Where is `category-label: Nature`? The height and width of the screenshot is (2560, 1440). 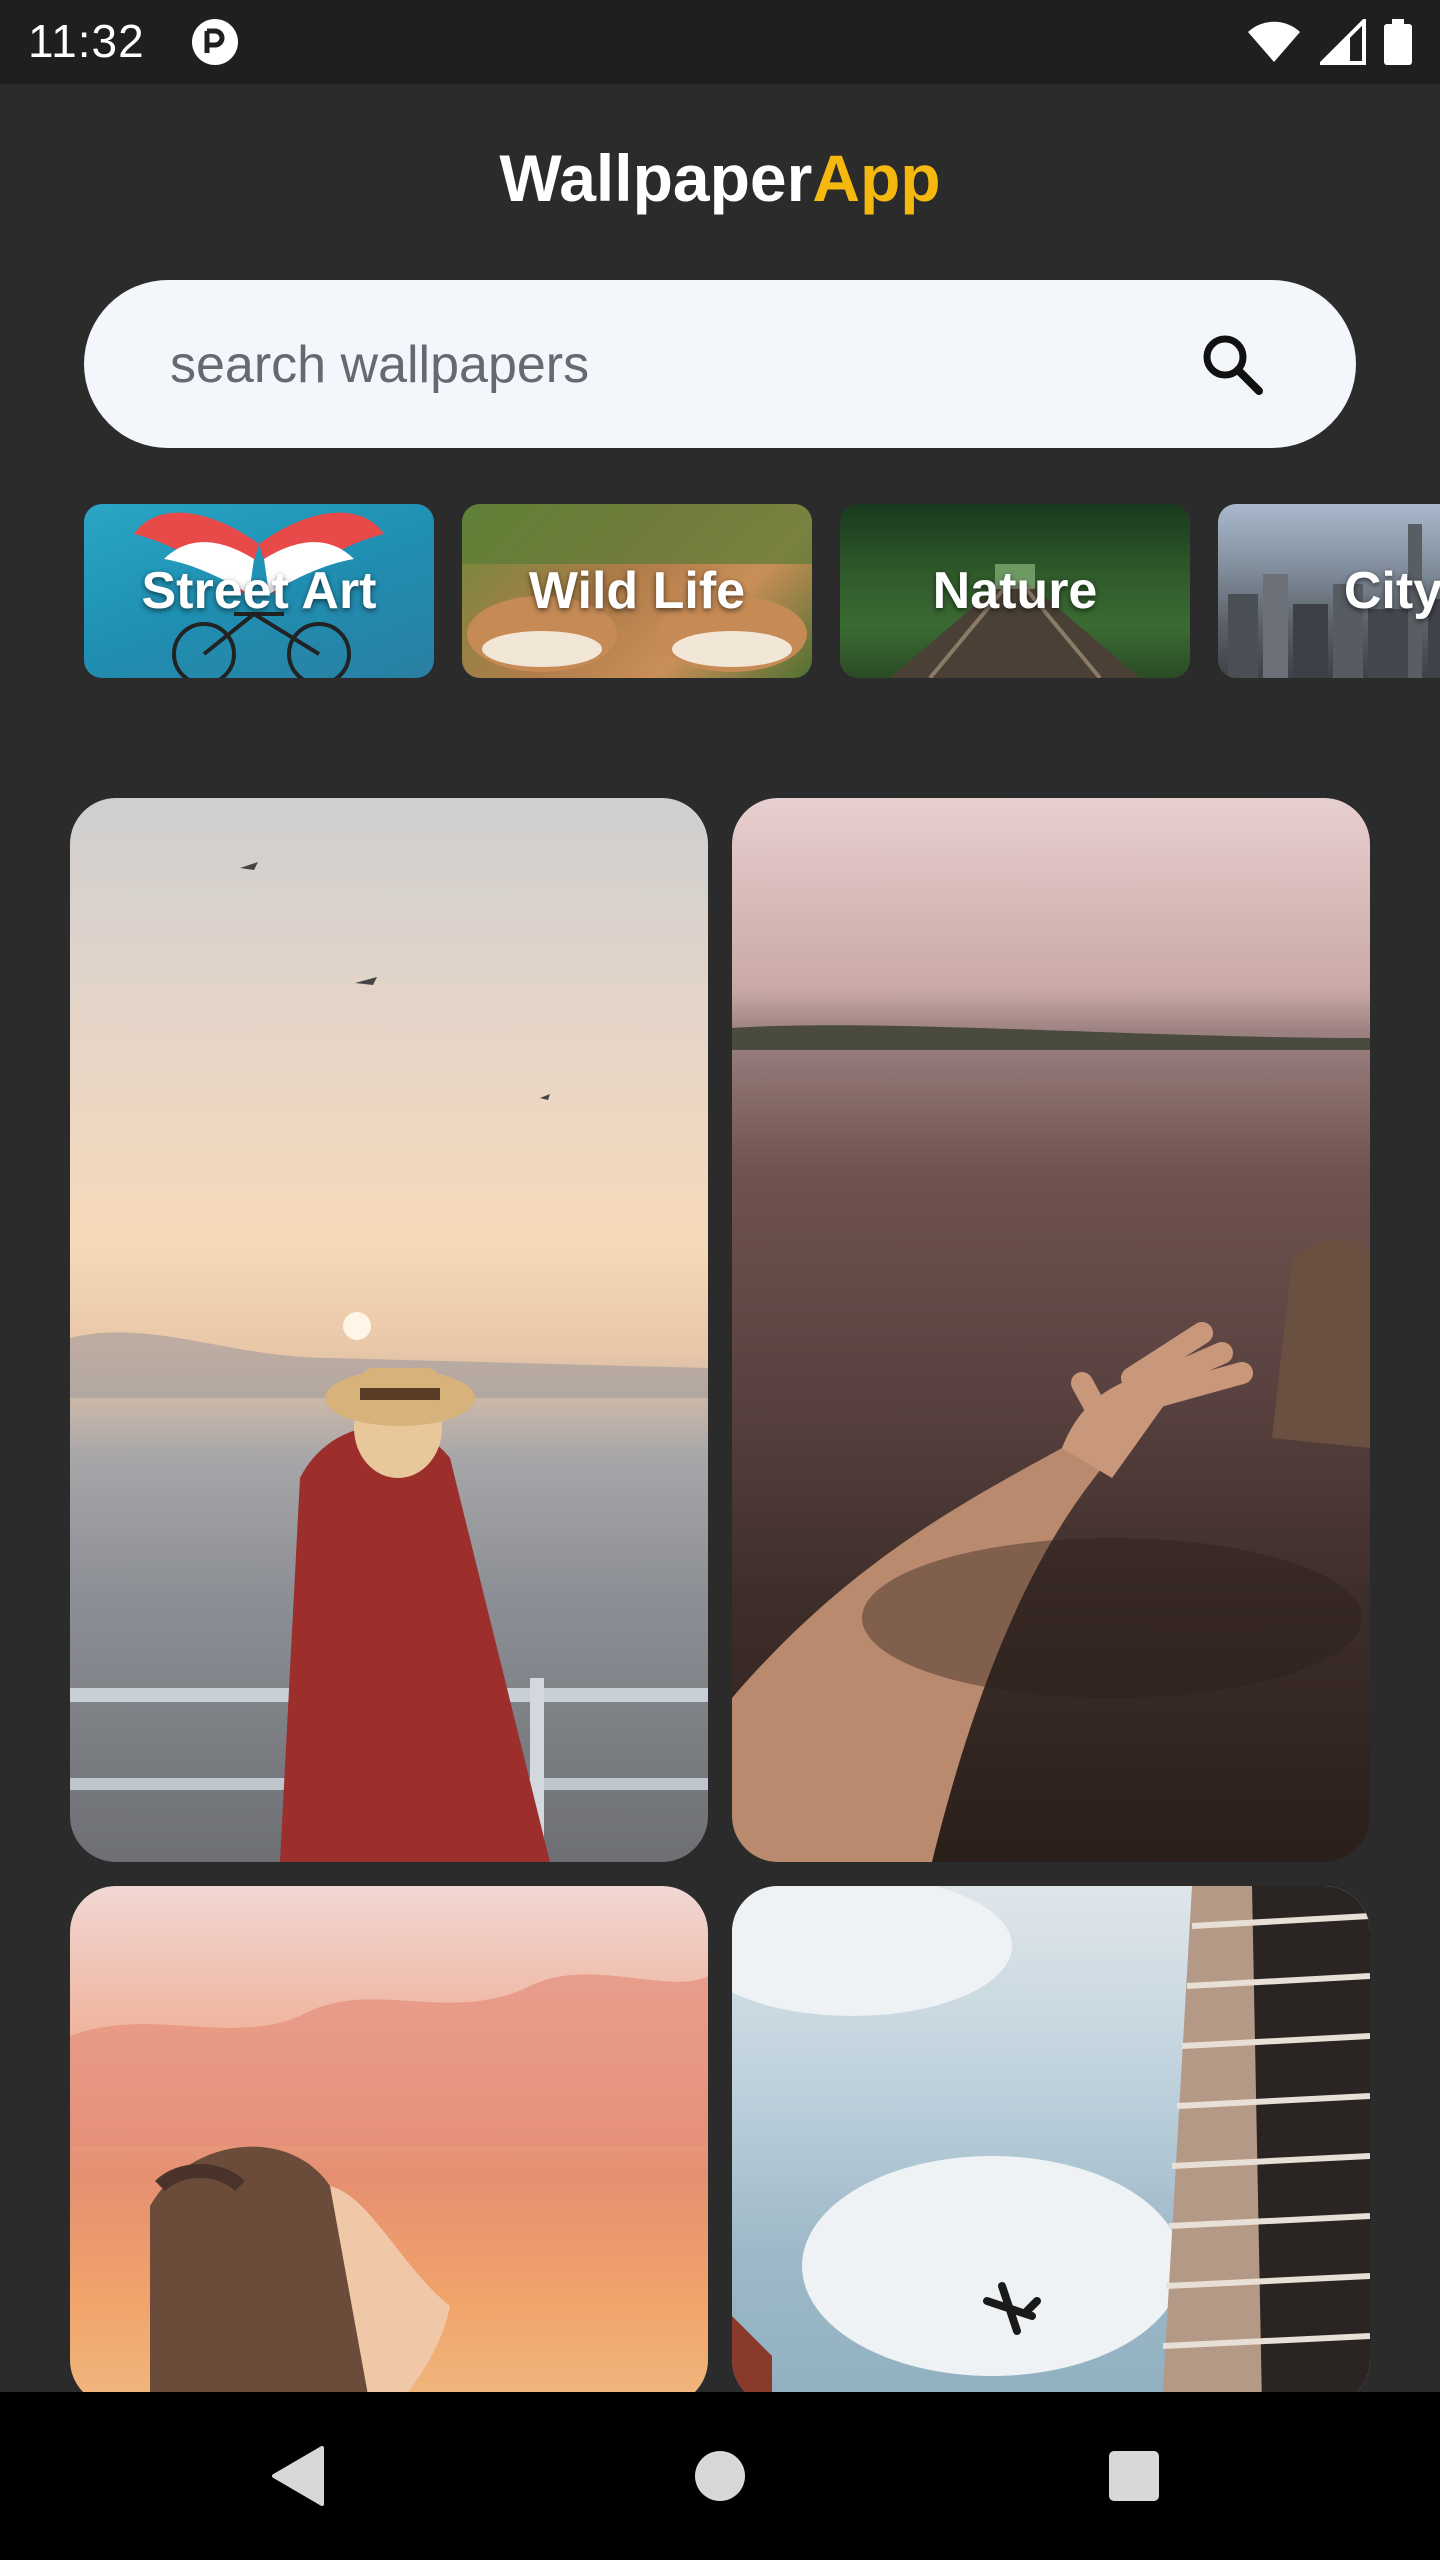
category-label: Nature is located at coordinates (1015, 591).